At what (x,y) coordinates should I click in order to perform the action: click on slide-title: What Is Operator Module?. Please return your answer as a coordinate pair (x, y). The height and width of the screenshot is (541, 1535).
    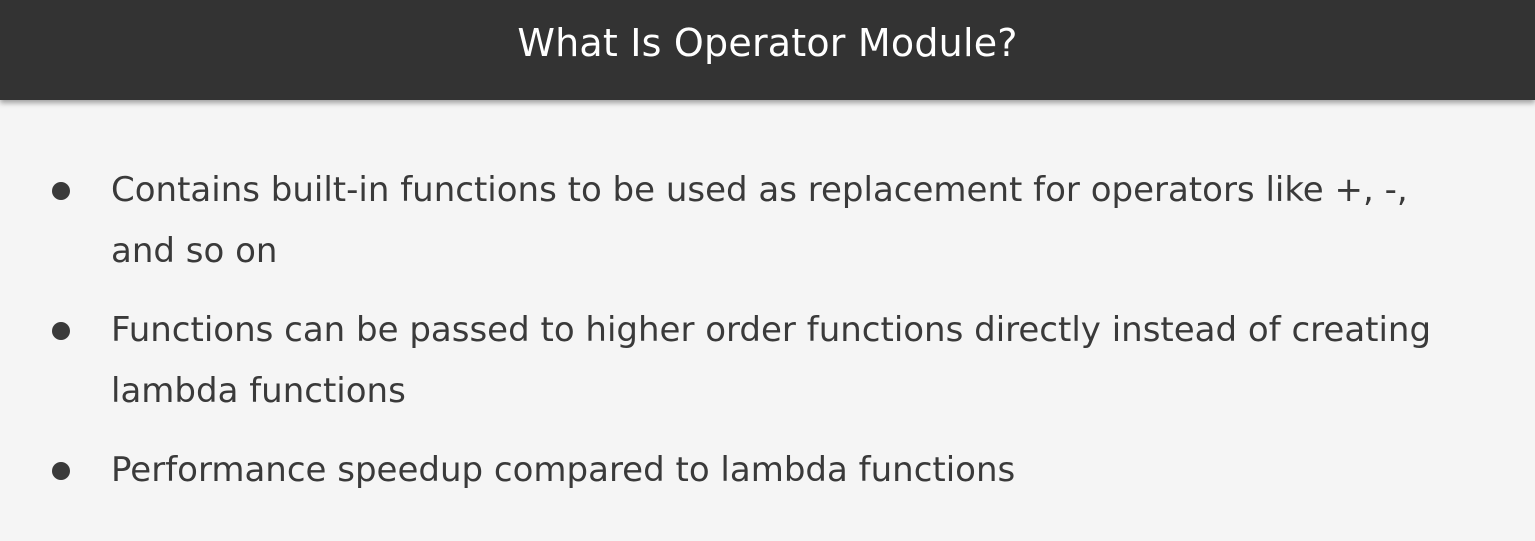
    Looking at the image, I should click on (767, 43).